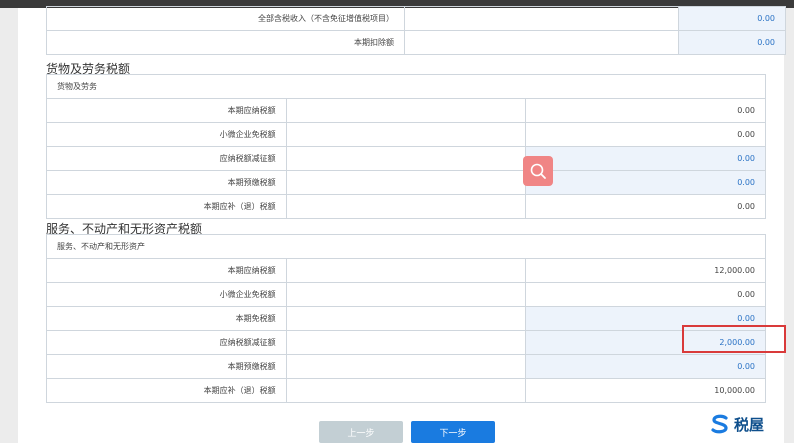 This screenshot has width=794, height=443. What do you see at coordinates (166, 318) in the screenshot?
I see `row-label: 本期免税额` at bounding box center [166, 318].